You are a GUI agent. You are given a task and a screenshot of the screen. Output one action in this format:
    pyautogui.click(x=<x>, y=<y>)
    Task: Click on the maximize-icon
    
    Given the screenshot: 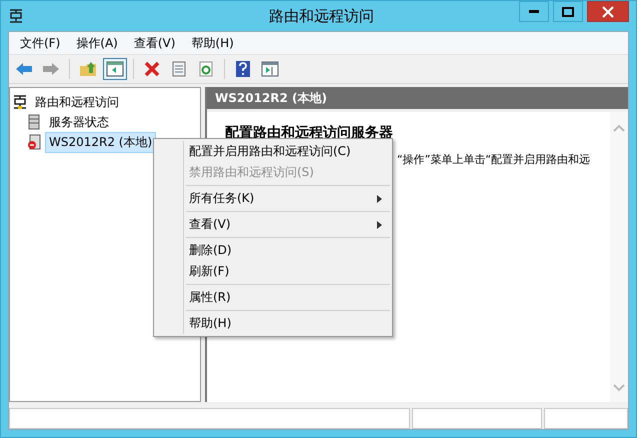 What is the action you would take?
    pyautogui.click(x=568, y=11)
    